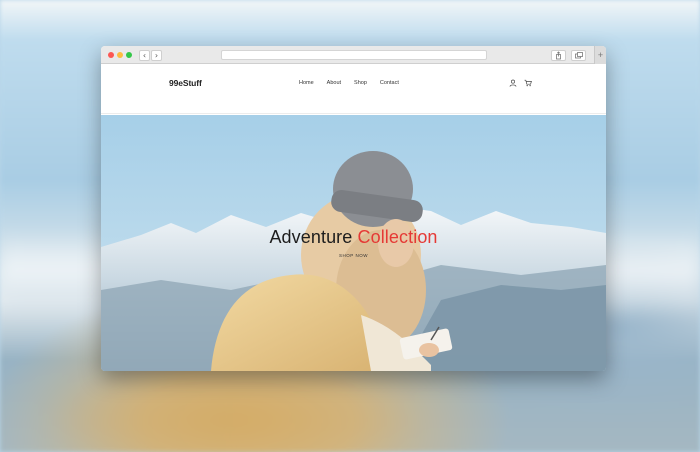  What do you see at coordinates (513, 83) in the screenshot?
I see `user-icon` at bounding box center [513, 83].